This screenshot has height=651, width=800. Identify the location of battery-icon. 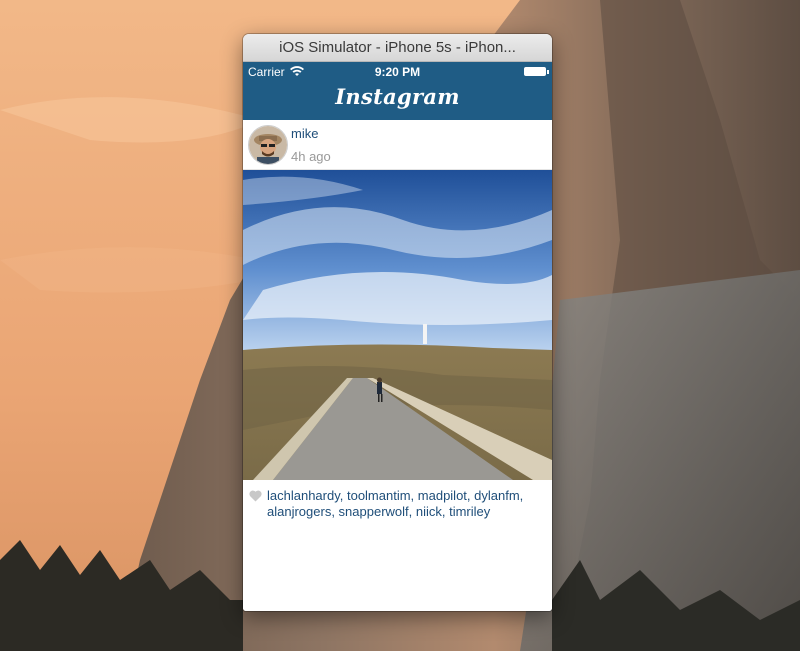
(535, 71).